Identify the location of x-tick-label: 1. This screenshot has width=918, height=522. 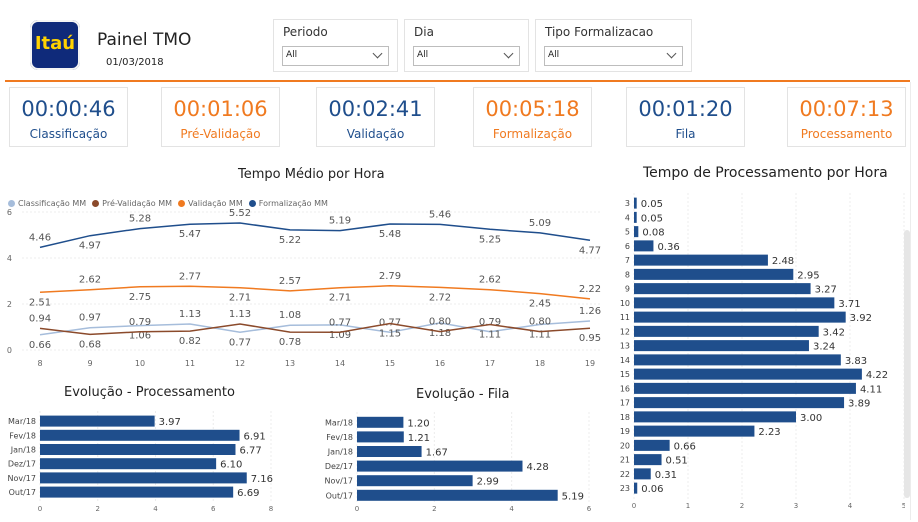
(688, 506).